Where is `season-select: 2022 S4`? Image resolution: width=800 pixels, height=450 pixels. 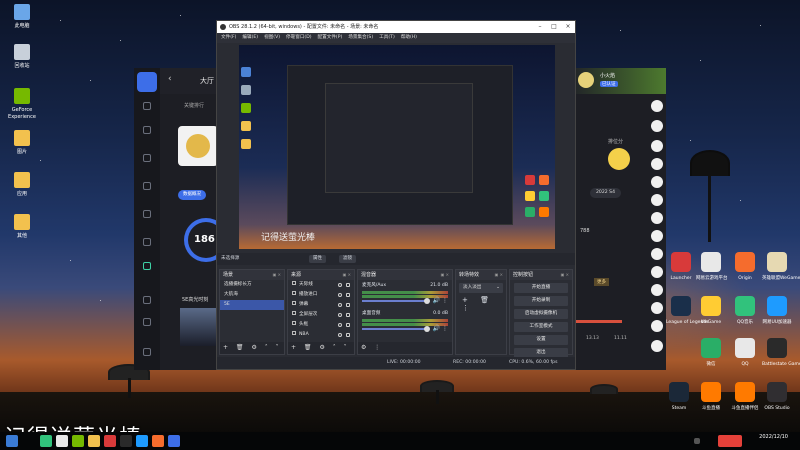 season-select: 2022 S4 is located at coordinates (605, 193).